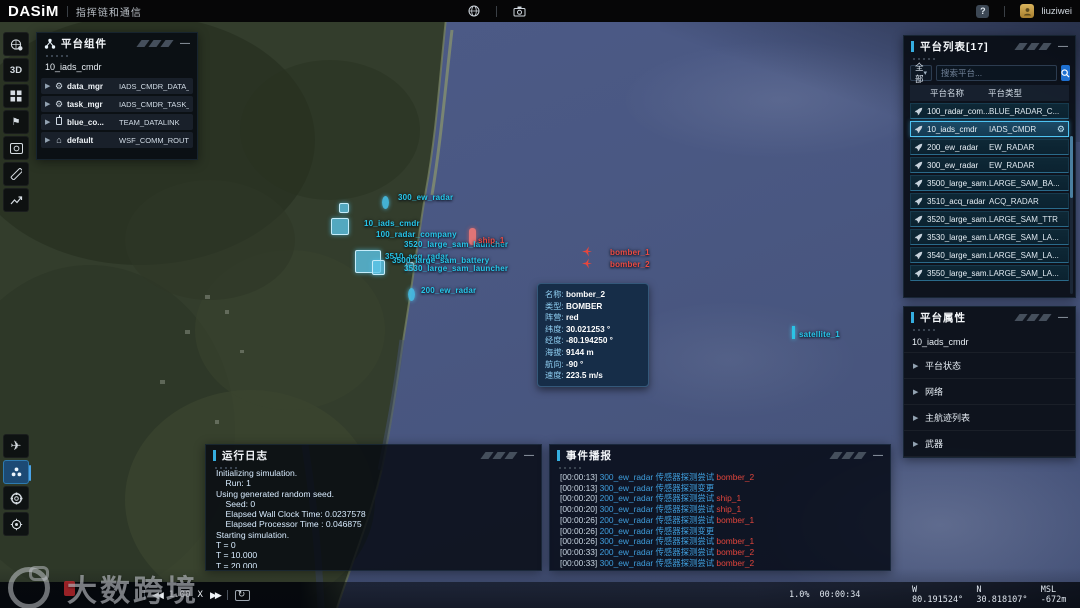 The image size is (1080, 608). I want to click on column-type: 平台类型, so click(1005, 93).